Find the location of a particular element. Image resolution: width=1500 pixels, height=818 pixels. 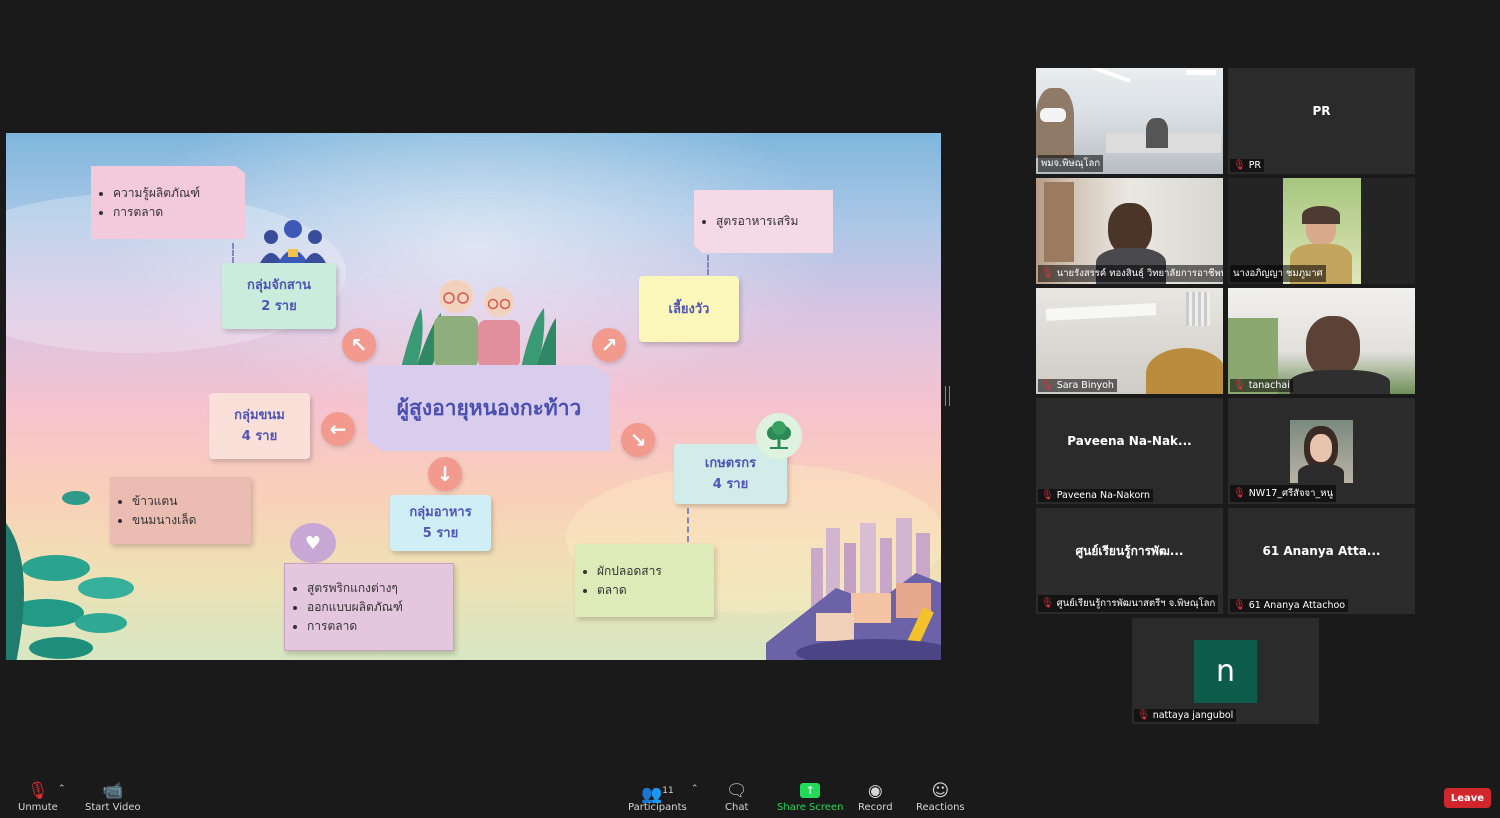

reactions-label: Reactions is located at coordinates (940, 807).